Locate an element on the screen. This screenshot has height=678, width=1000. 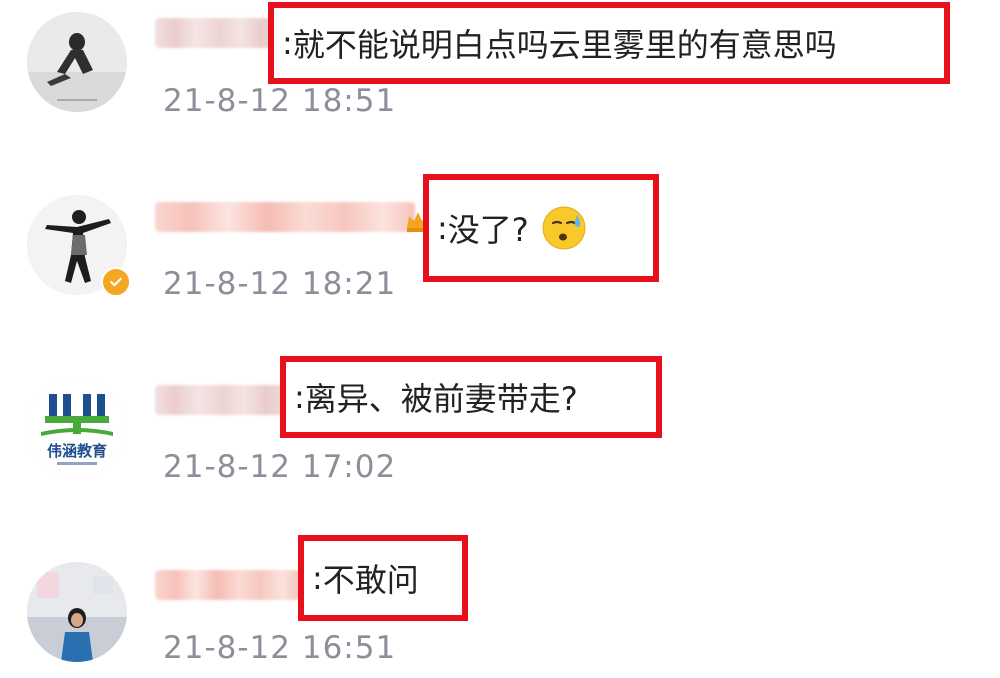
comment-highlight-box: : 不敢问 is located at coordinates (383, 578).